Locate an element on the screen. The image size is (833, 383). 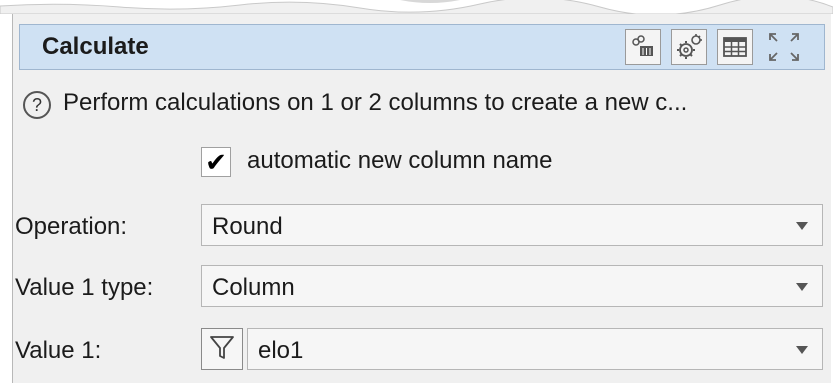
settings-button is located at coordinates (689, 47).